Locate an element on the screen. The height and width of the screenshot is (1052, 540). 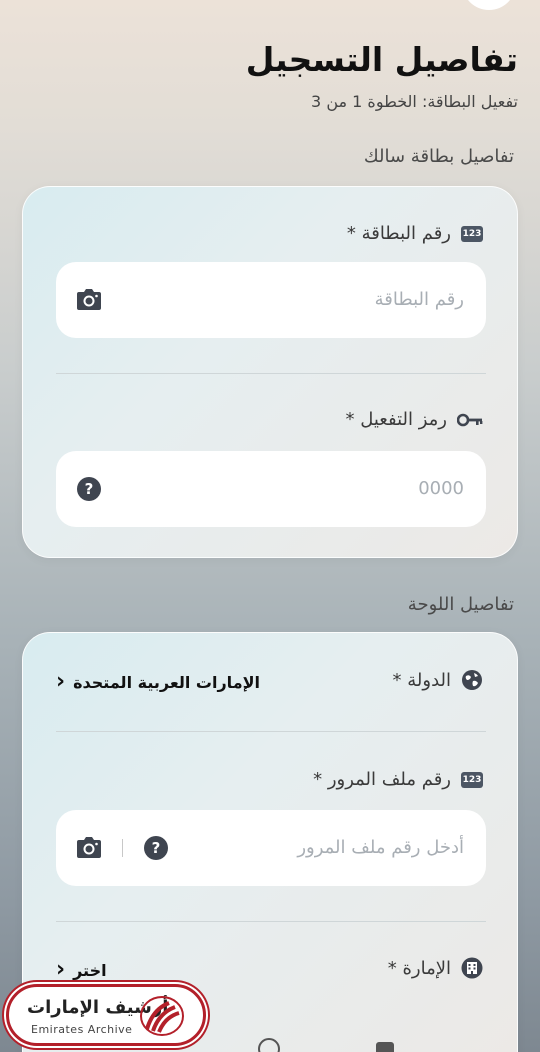
section-title-plate: تفاصيل اللوحة is located at coordinates (460, 604).